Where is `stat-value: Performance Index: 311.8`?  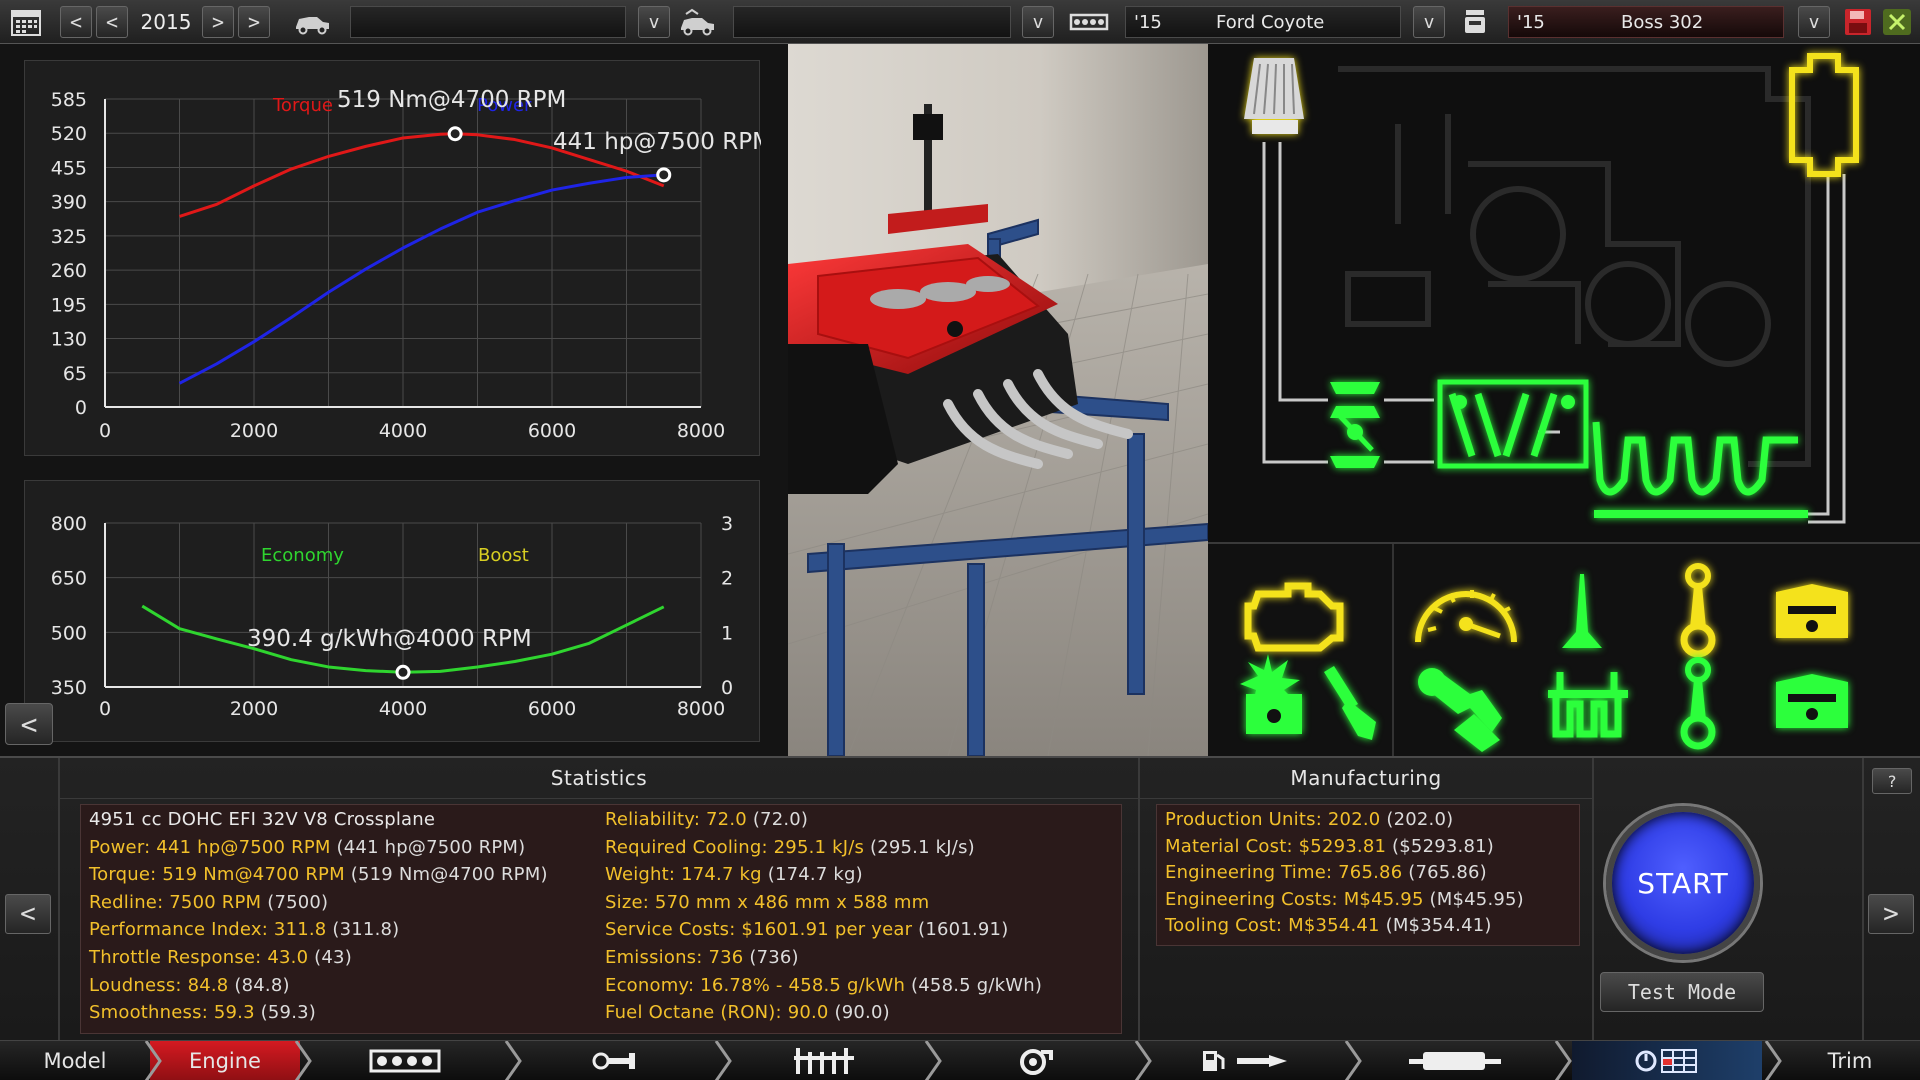
stat-value: Performance Index: 311.8 is located at coordinates (208, 930).